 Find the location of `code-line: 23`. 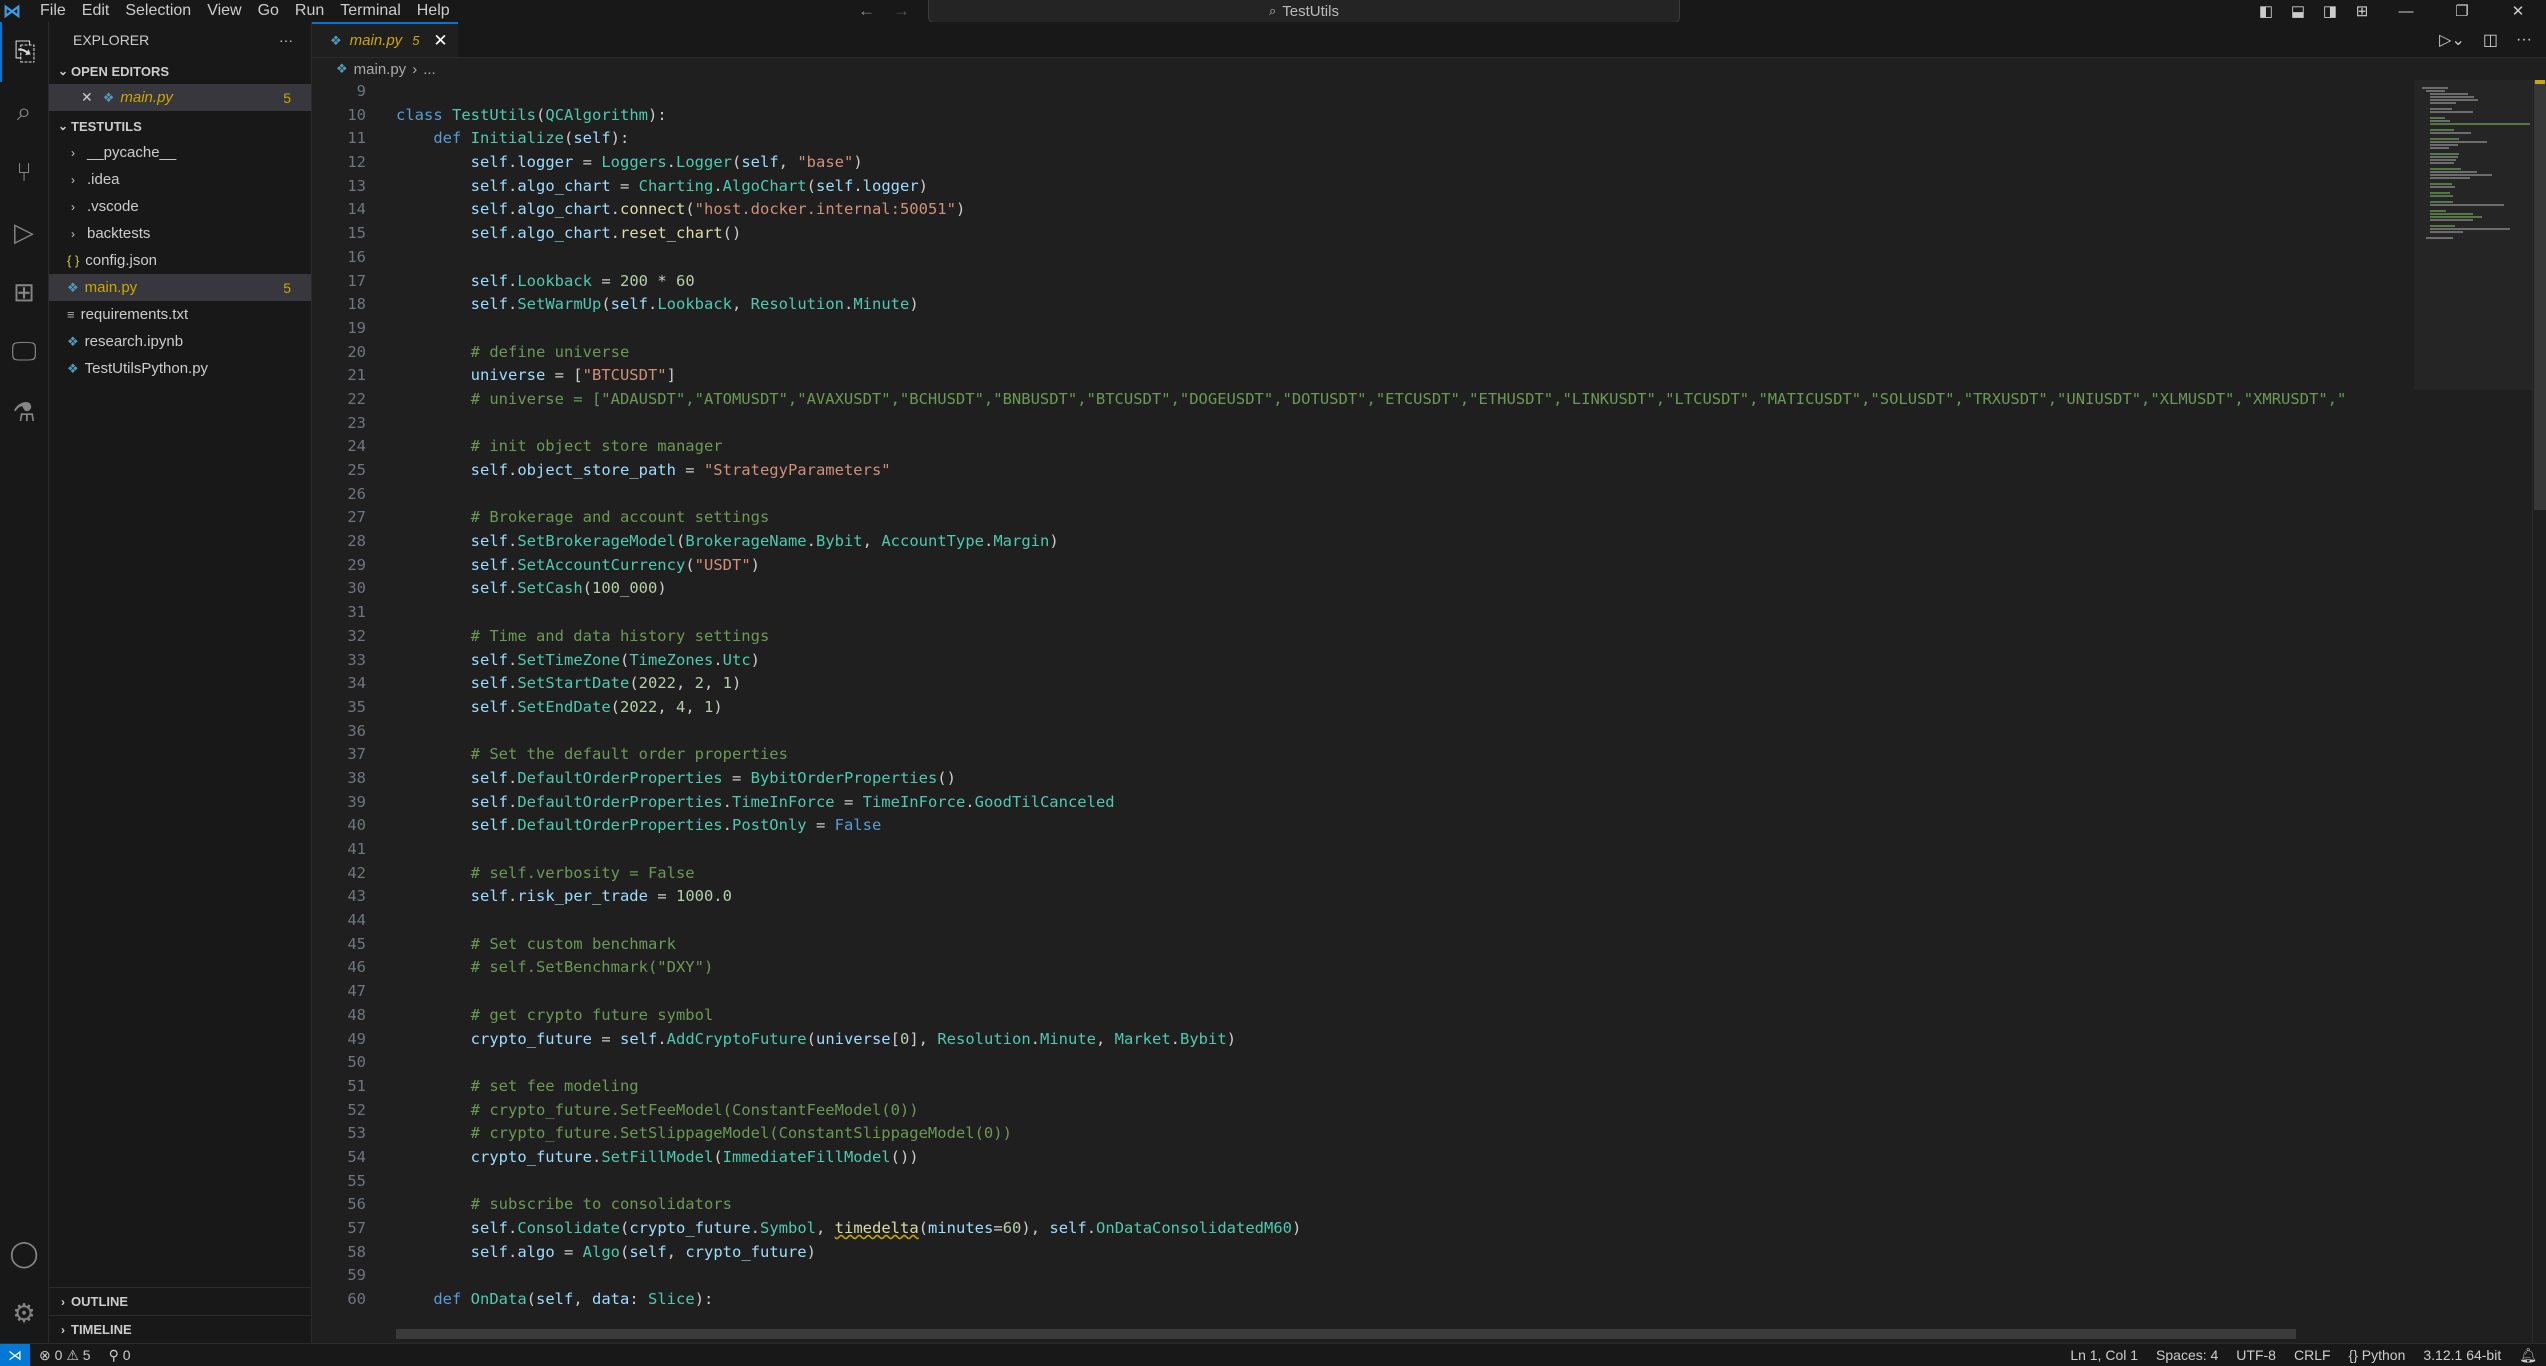

code-line: 23 is located at coordinates (1357, 424).